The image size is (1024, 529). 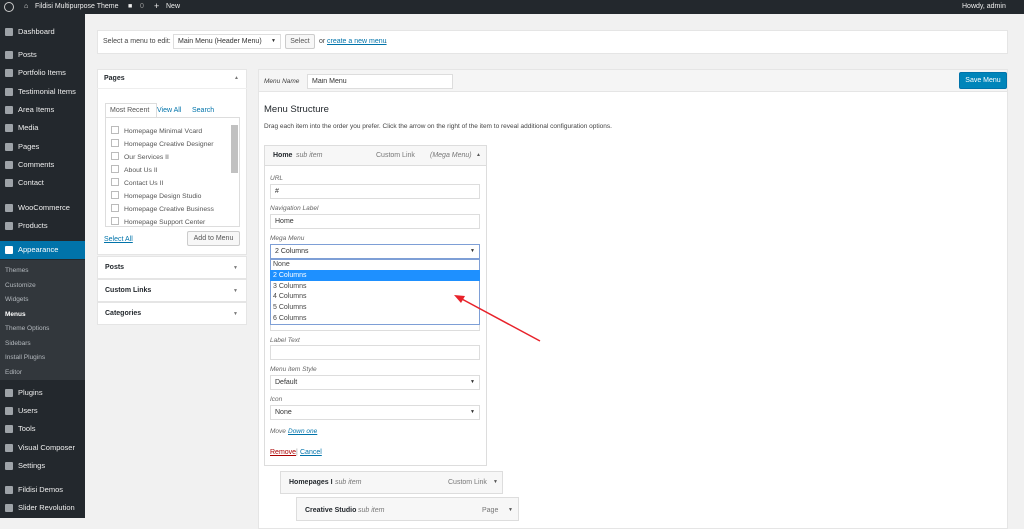 I want to click on annotation-arrow, so click(x=497, y=318).